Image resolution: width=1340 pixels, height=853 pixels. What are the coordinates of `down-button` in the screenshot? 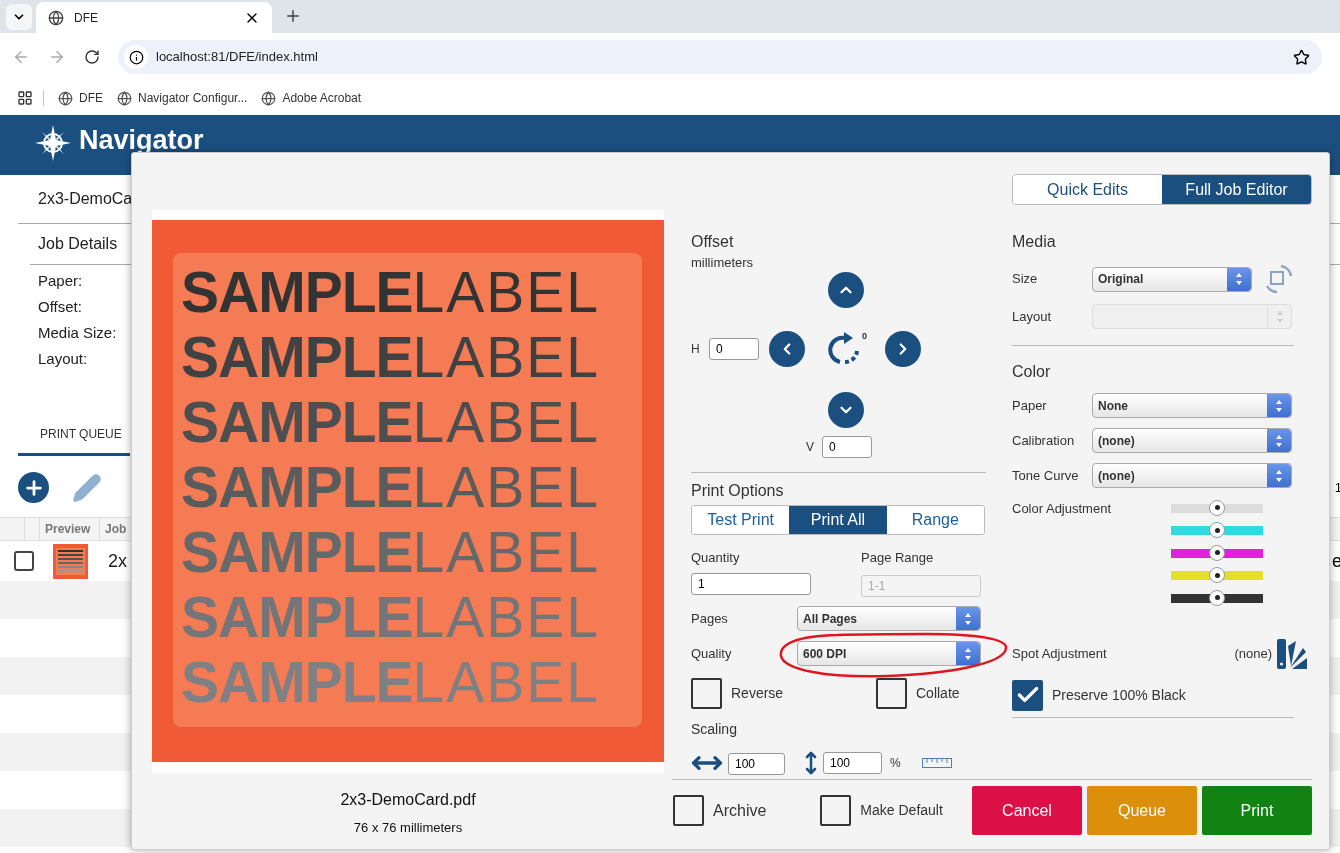 It's located at (846, 410).